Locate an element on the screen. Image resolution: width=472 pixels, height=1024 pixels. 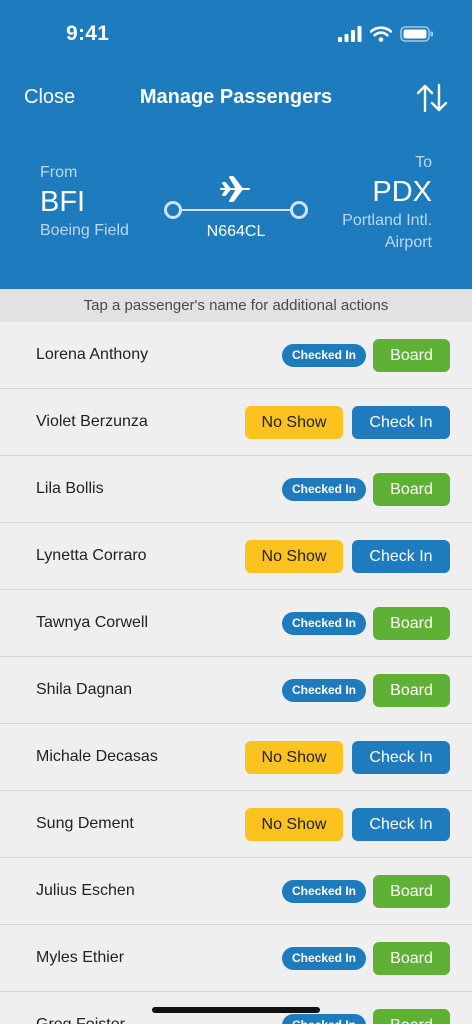
origin-airport: From BFI Boeing Field is located at coordinates (84, 203).